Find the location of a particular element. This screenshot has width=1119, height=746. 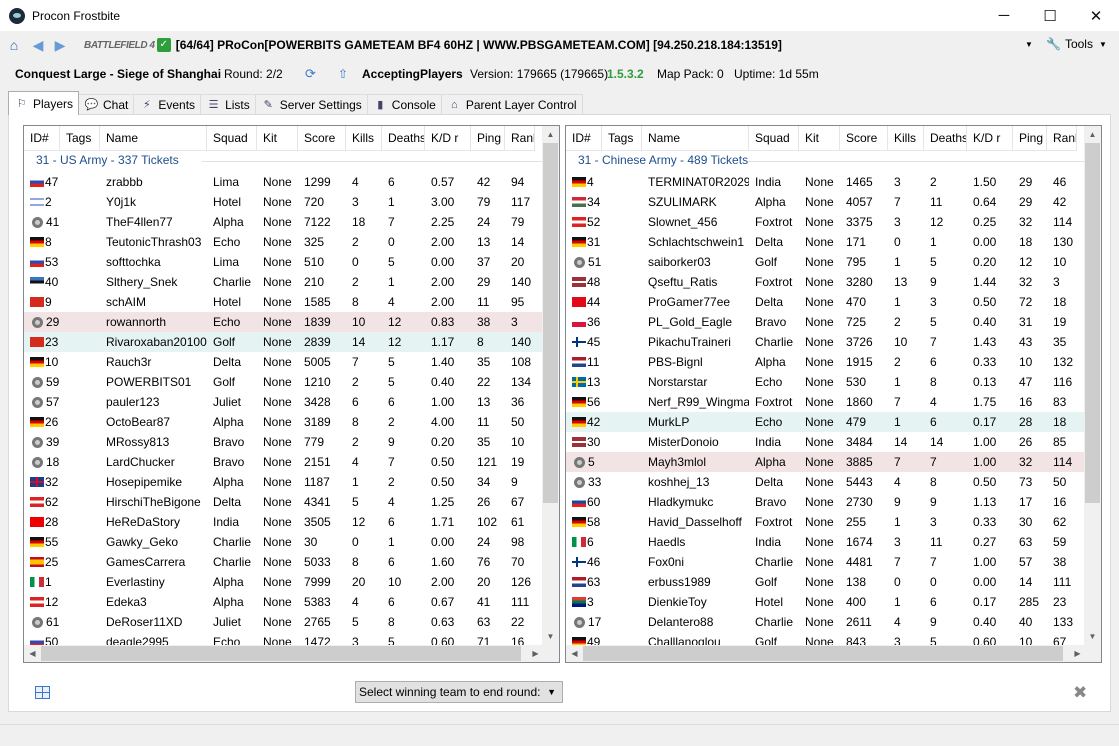

chevron-down-icon: ▼ is located at coordinates (1029, 44).